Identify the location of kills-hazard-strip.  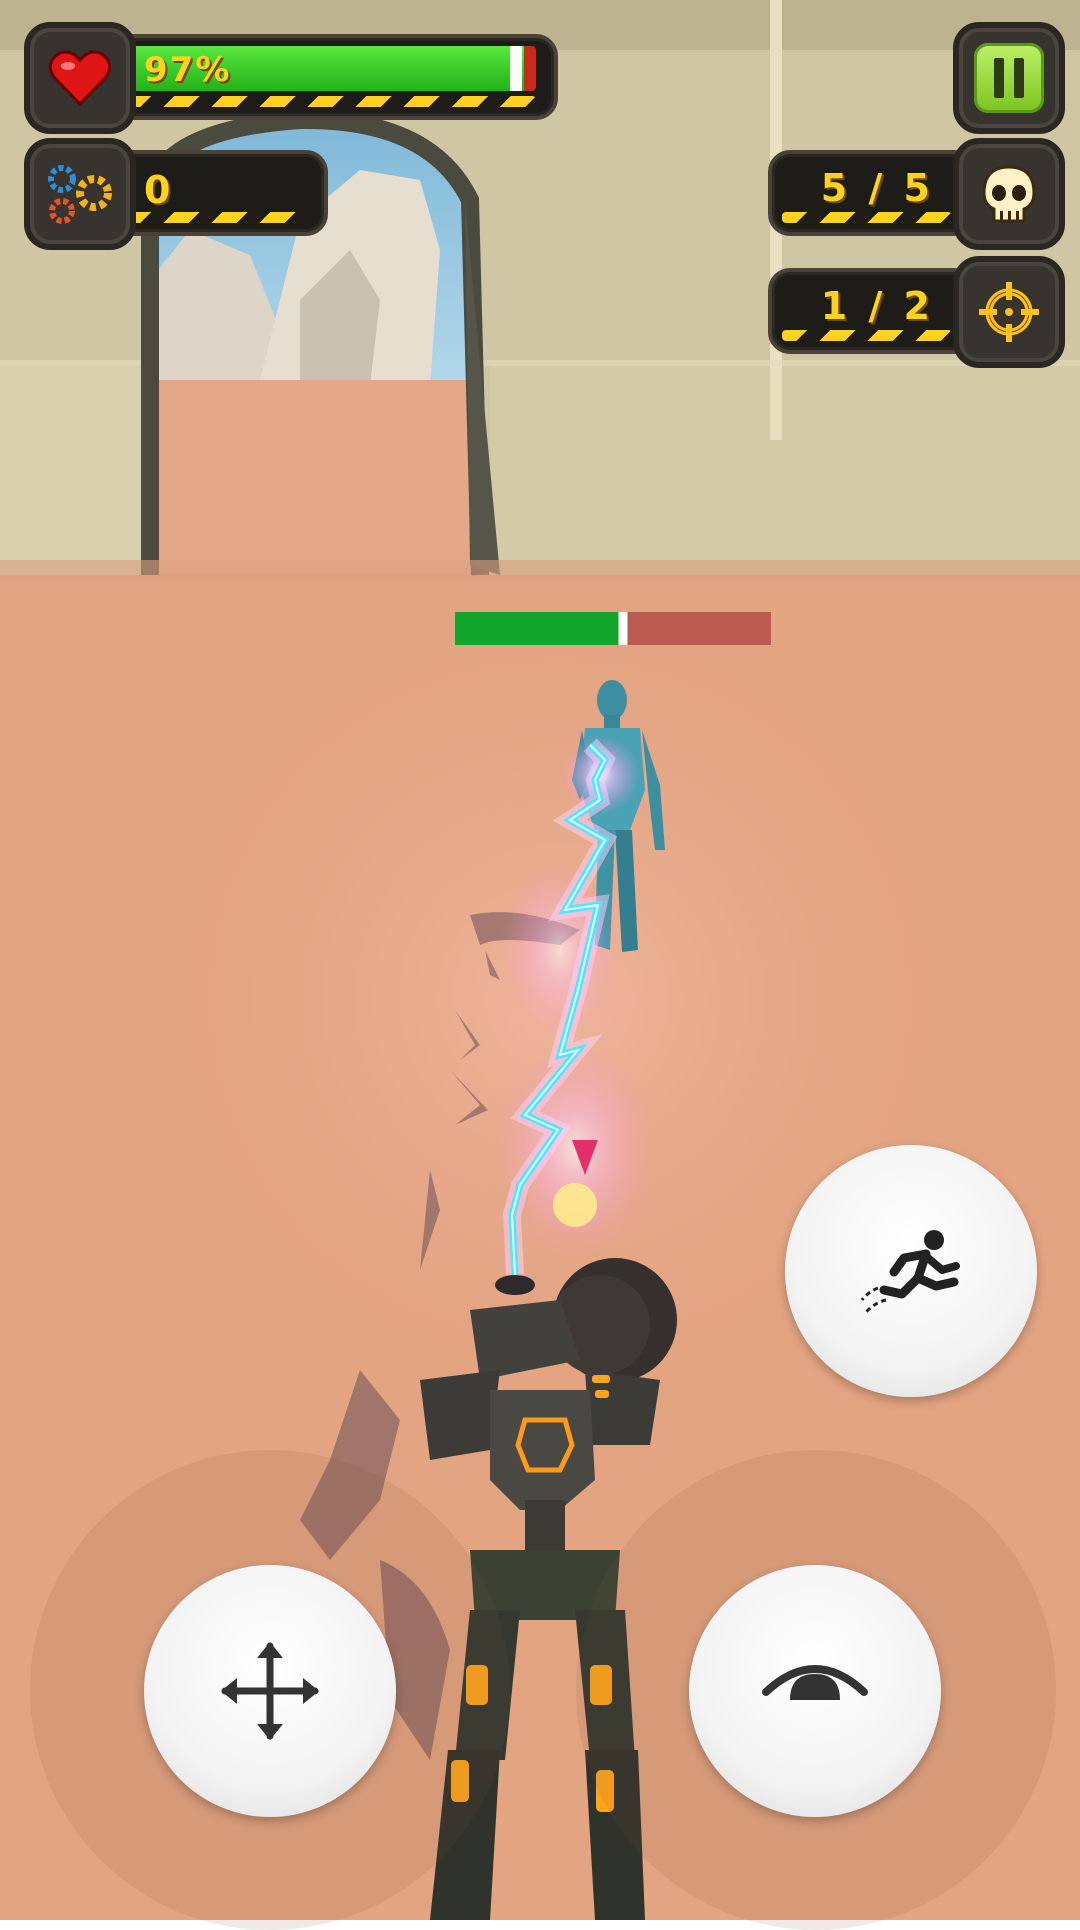
(867, 217).